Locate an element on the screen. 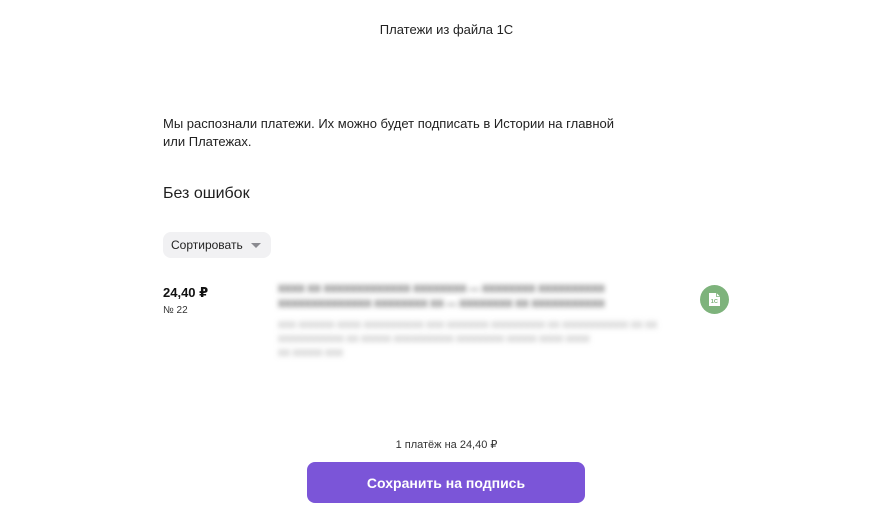  svg-text: 1С is located at coordinates (714, 302).